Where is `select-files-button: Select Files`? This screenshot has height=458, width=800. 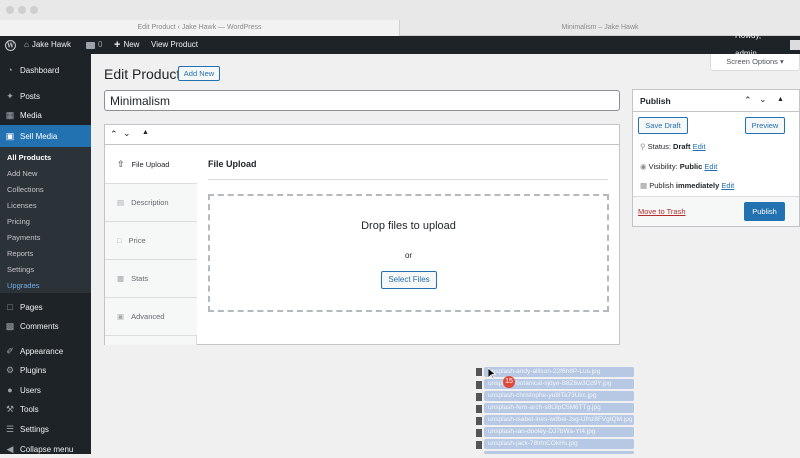
select-files-button: Select Files is located at coordinates (409, 280).